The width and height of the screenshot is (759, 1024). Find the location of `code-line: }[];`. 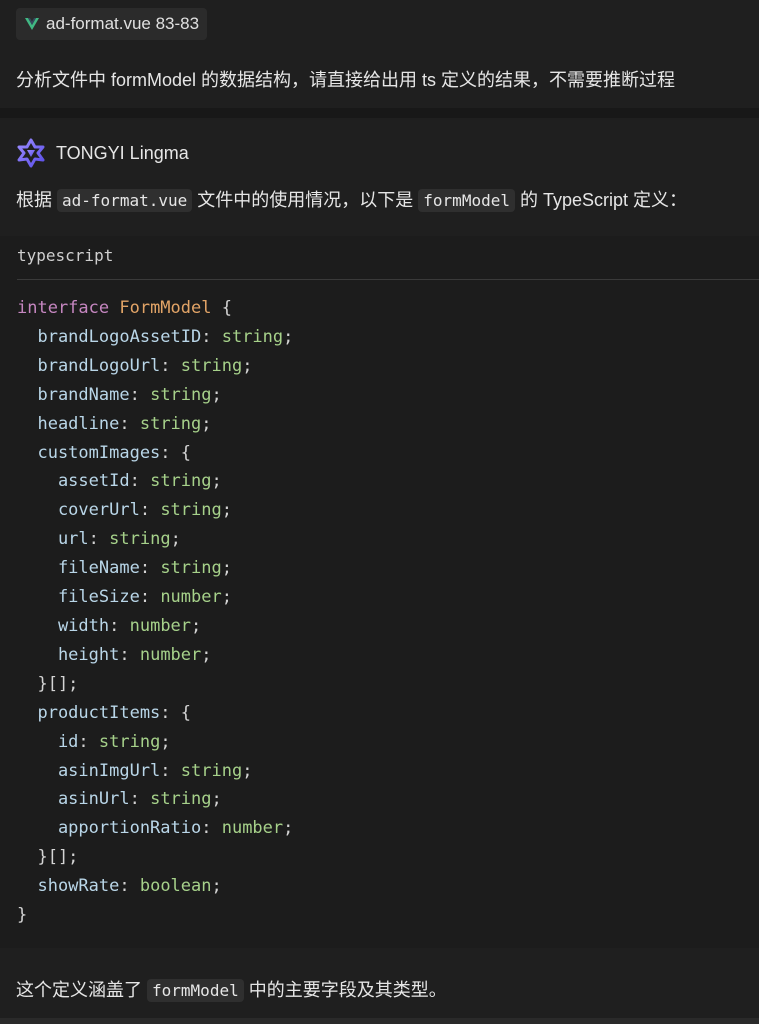

code-line: }[]; is located at coordinates (155, 857).